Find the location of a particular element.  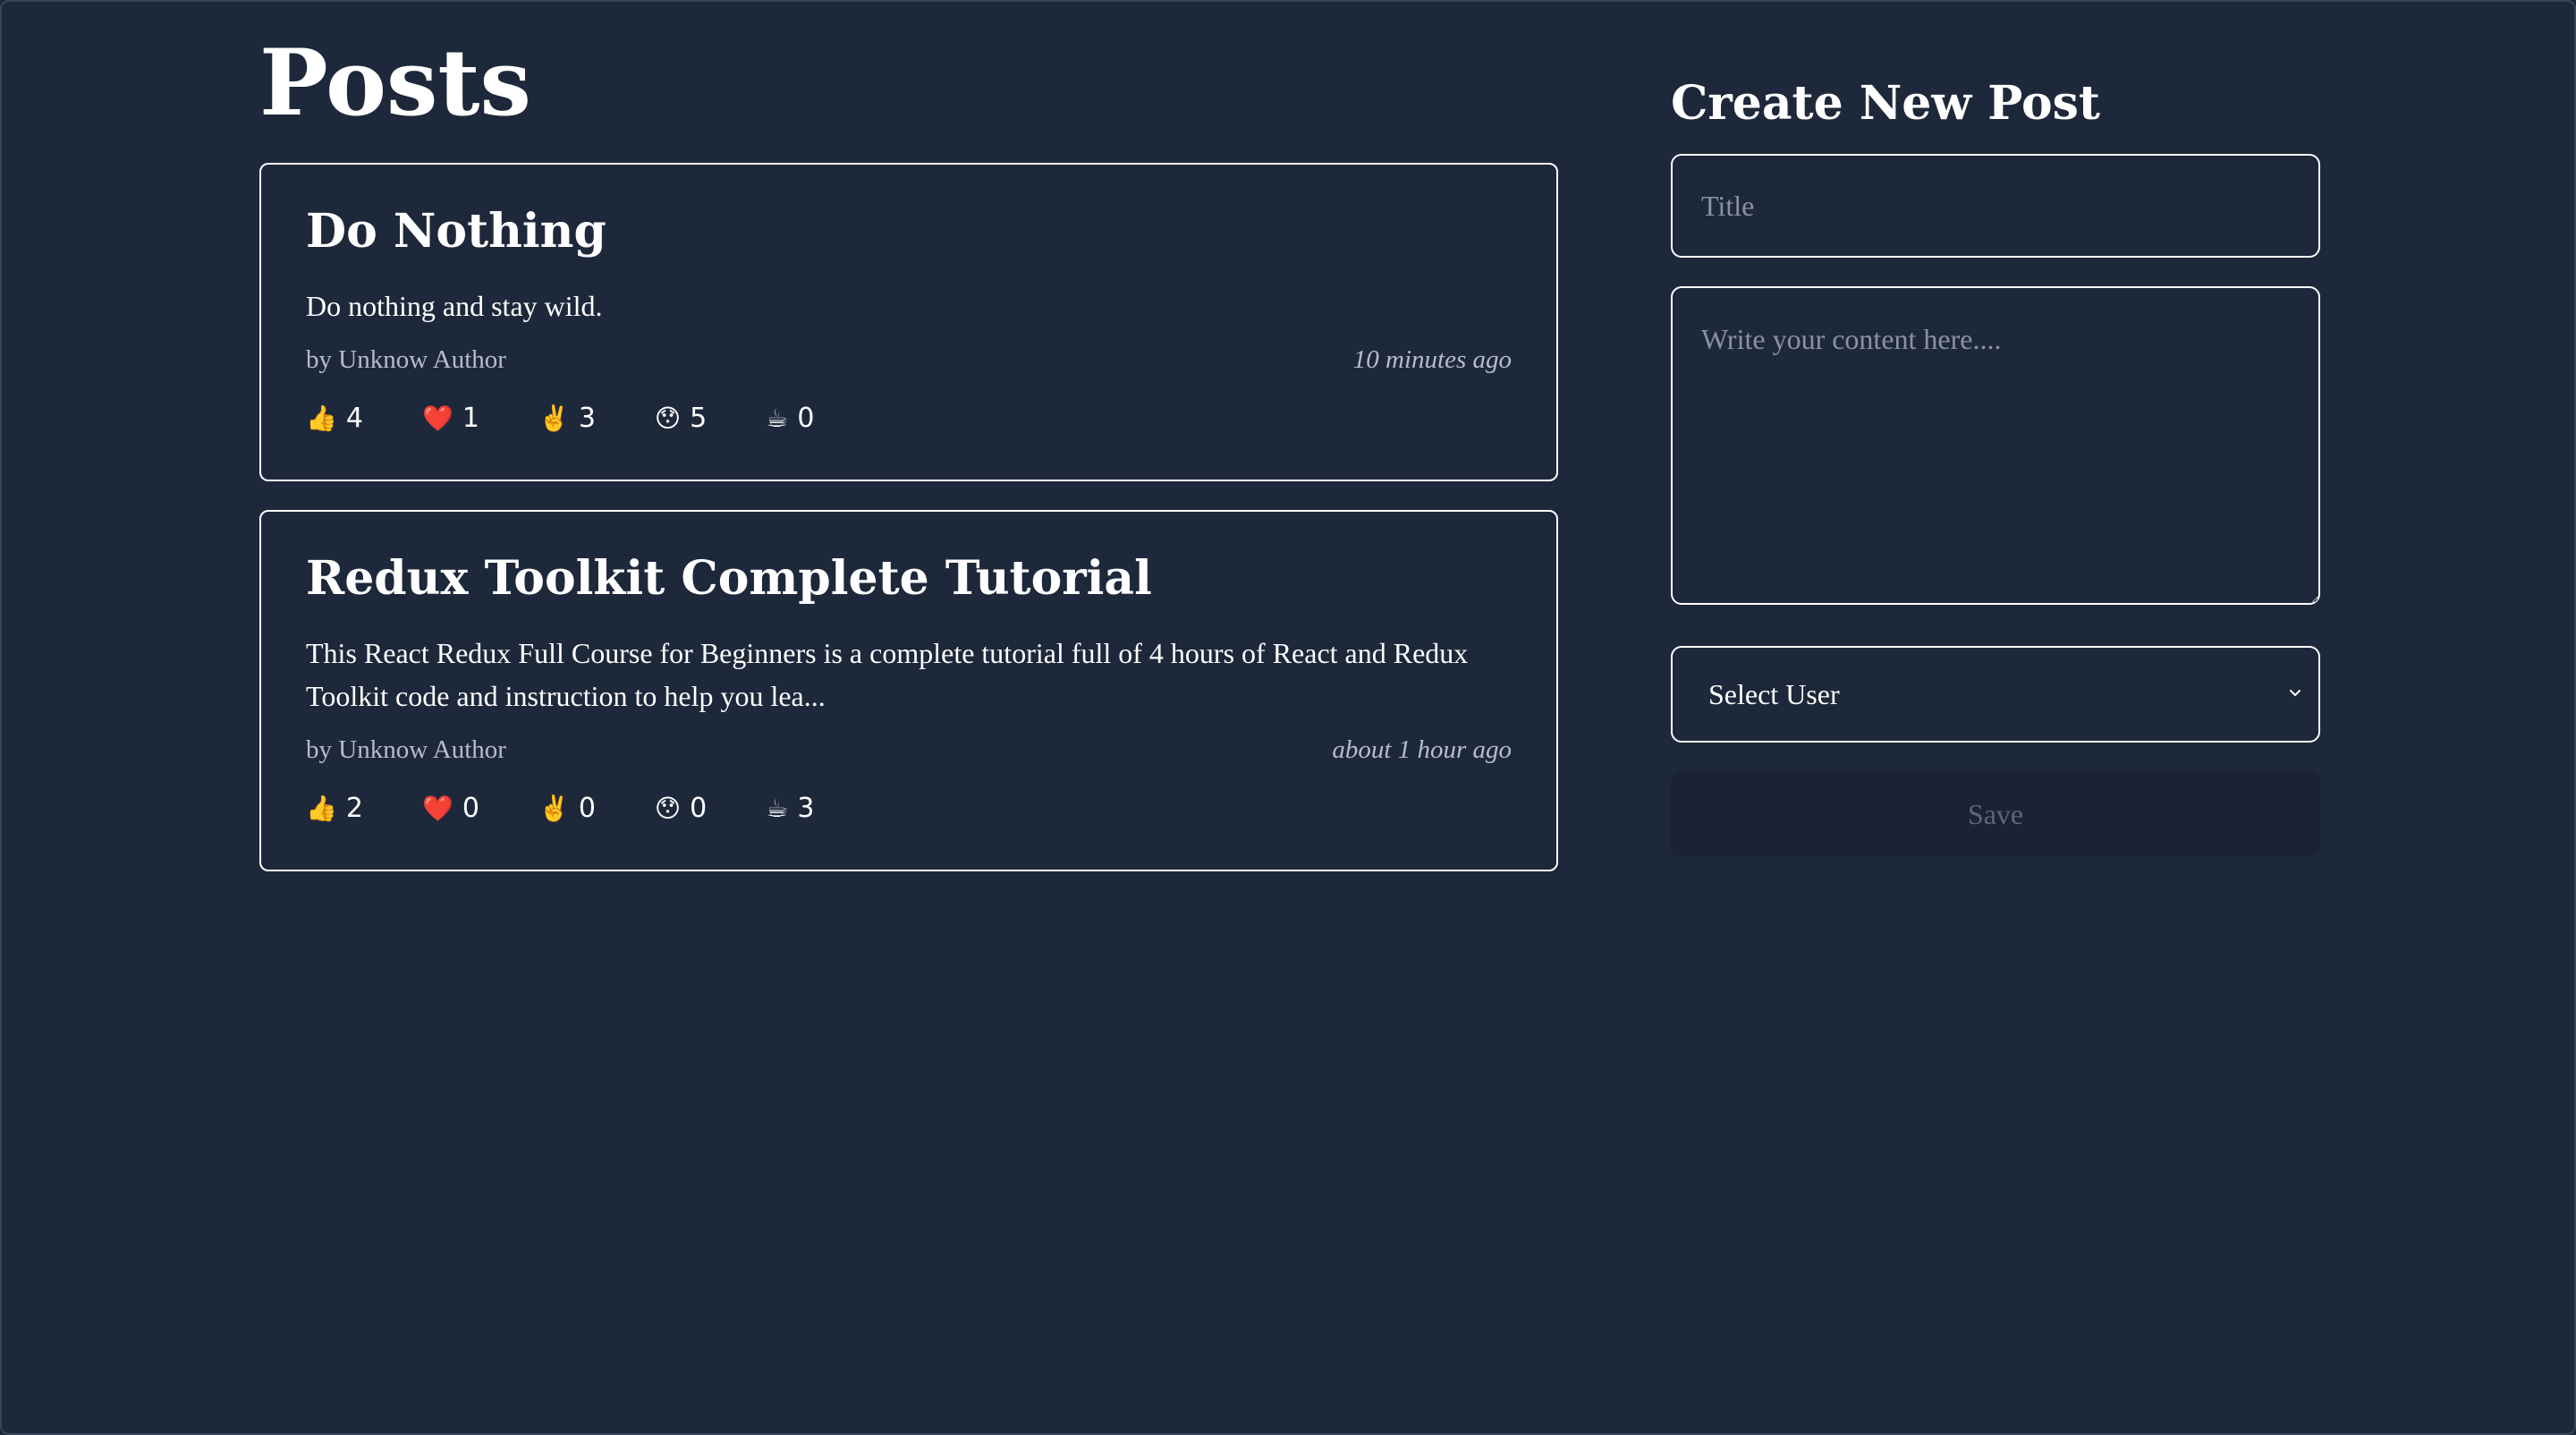

post-excerpt: Do nothing and stay wild. is located at coordinates (454, 306).